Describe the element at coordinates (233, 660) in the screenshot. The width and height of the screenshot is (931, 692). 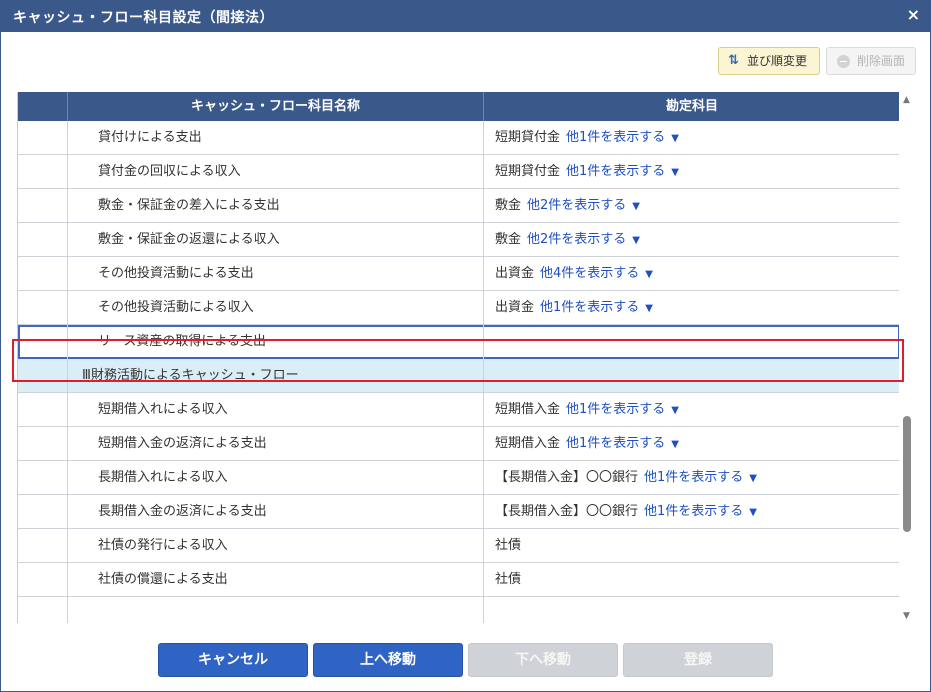
I see `cancel-button: キャンセル` at that location.